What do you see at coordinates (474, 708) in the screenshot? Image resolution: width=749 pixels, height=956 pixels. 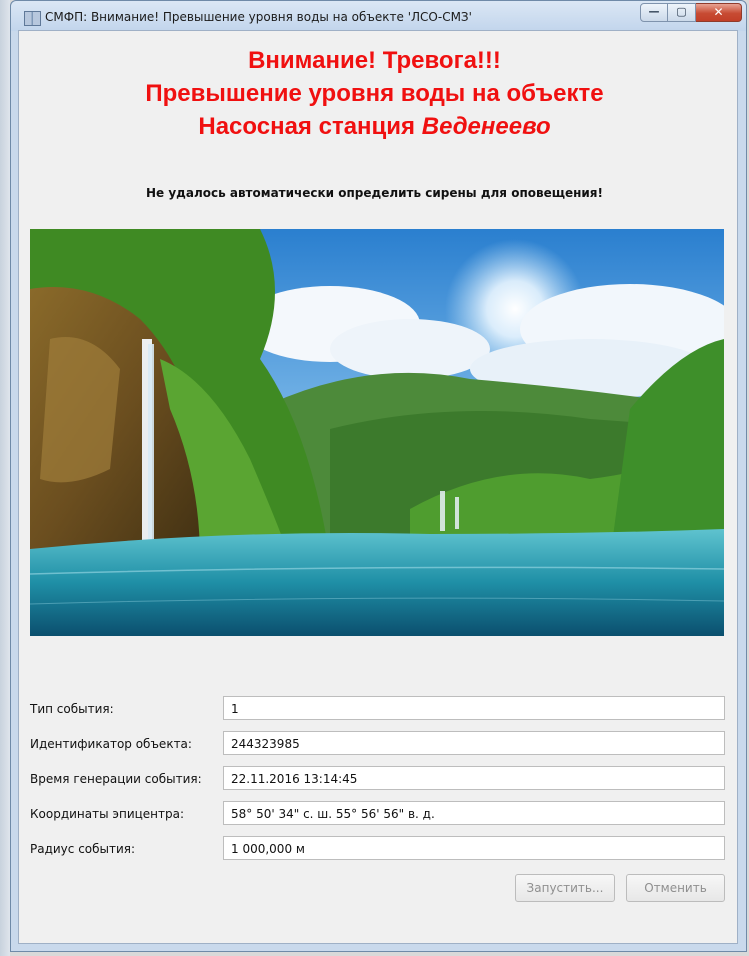 I see `event-type-field: 1` at bounding box center [474, 708].